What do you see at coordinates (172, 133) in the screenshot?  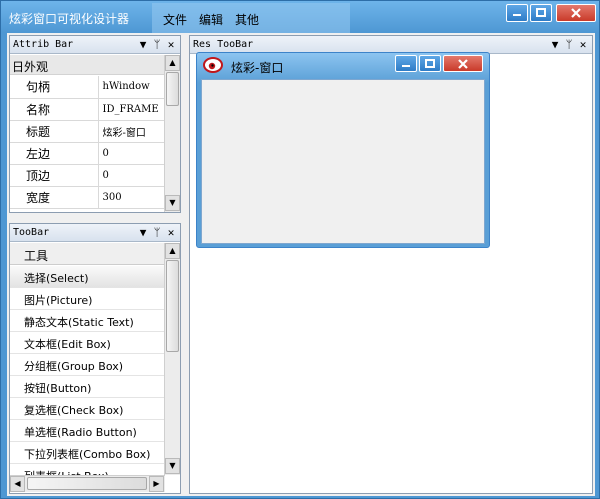 I see `attrib-vertical-scrollbar: ▲ ▼` at bounding box center [172, 133].